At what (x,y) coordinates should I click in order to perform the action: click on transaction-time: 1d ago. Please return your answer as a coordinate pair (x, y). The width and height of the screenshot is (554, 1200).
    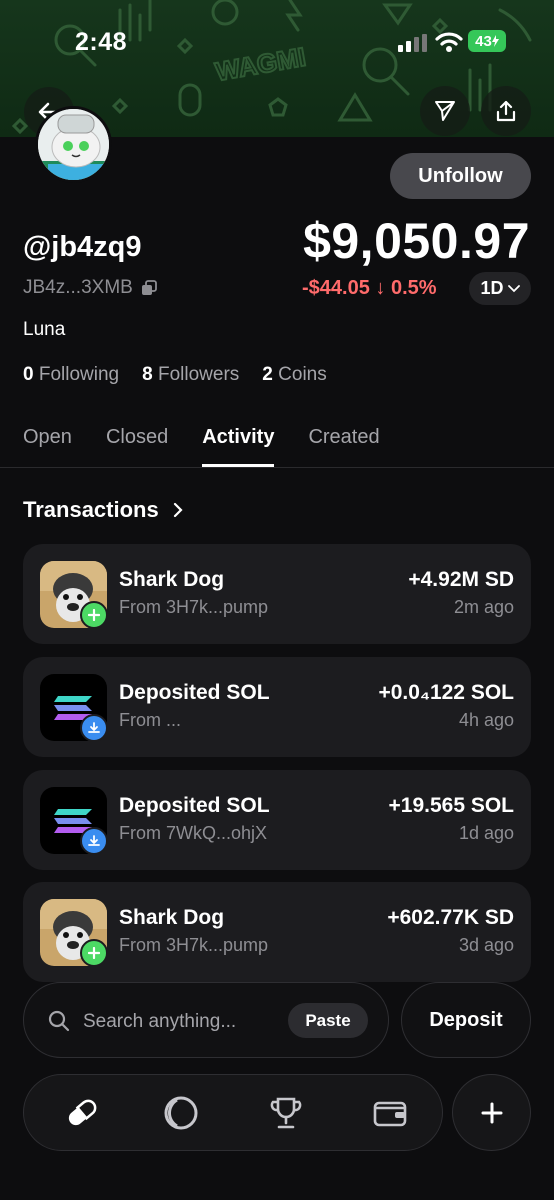
    Looking at the image, I should click on (486, 833).